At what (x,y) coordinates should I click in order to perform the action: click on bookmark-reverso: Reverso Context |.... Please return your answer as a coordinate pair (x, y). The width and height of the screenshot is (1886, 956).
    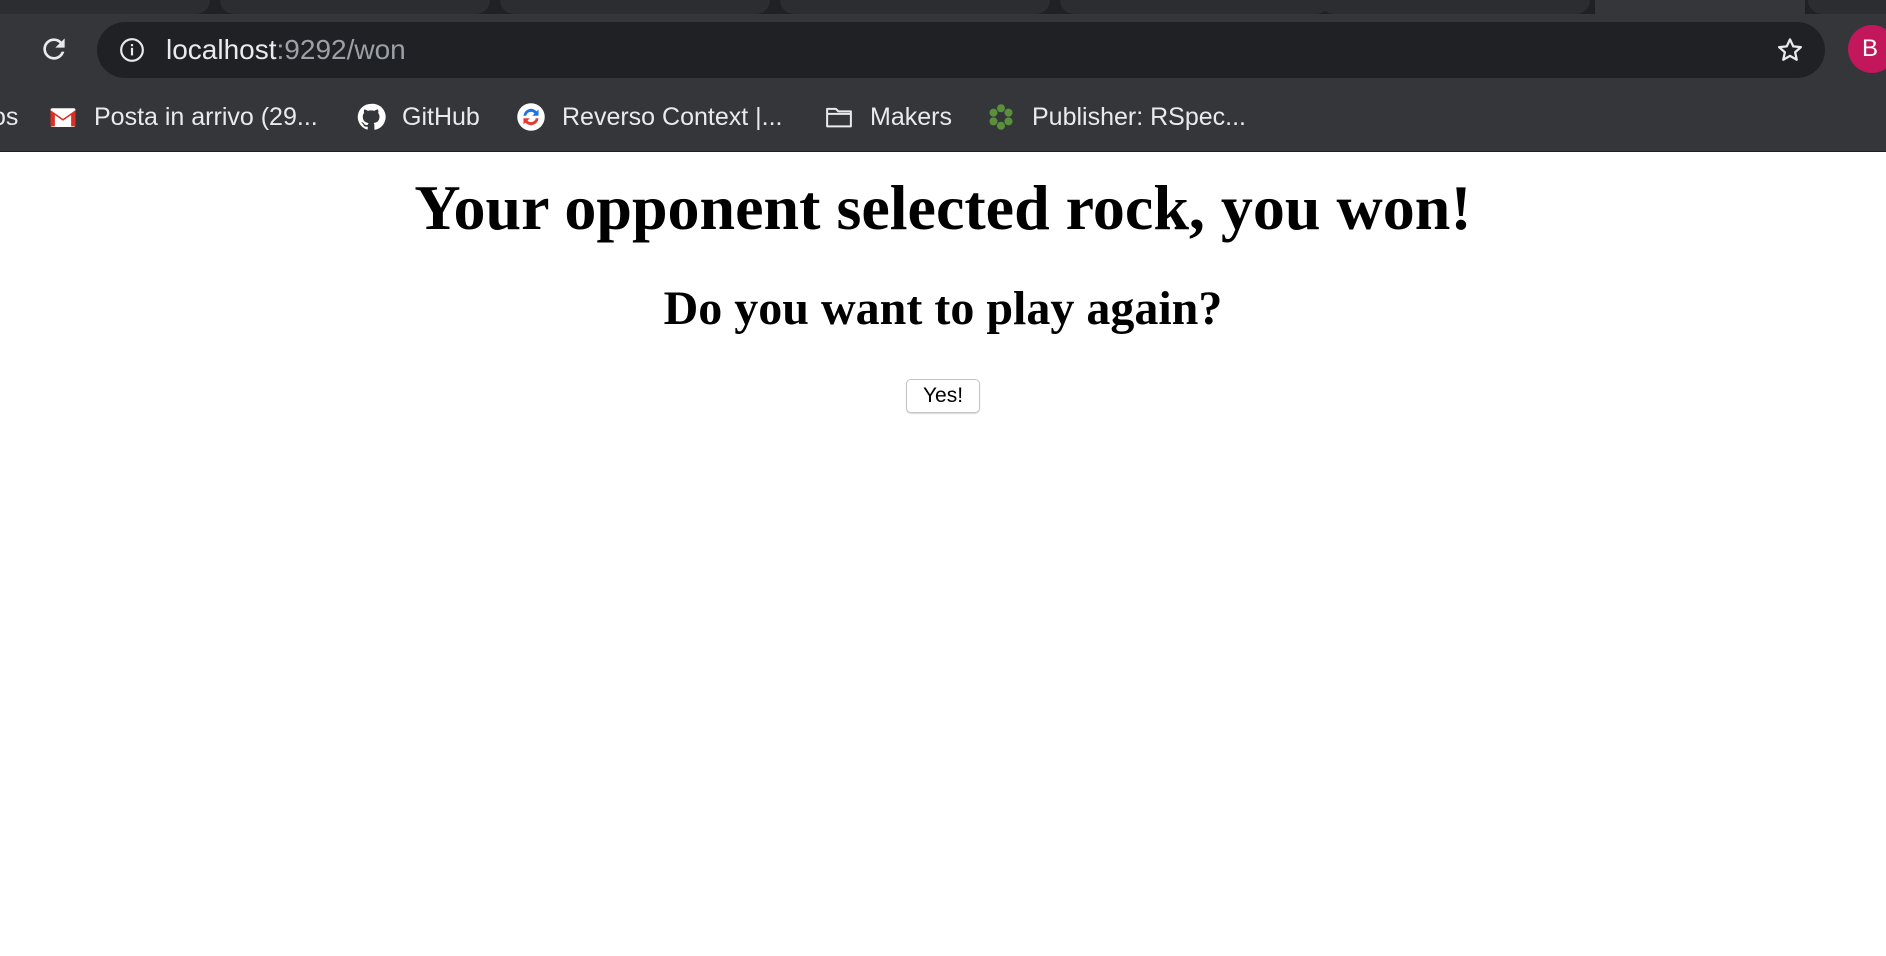
    Looking at the image, I should click on (649, 117).